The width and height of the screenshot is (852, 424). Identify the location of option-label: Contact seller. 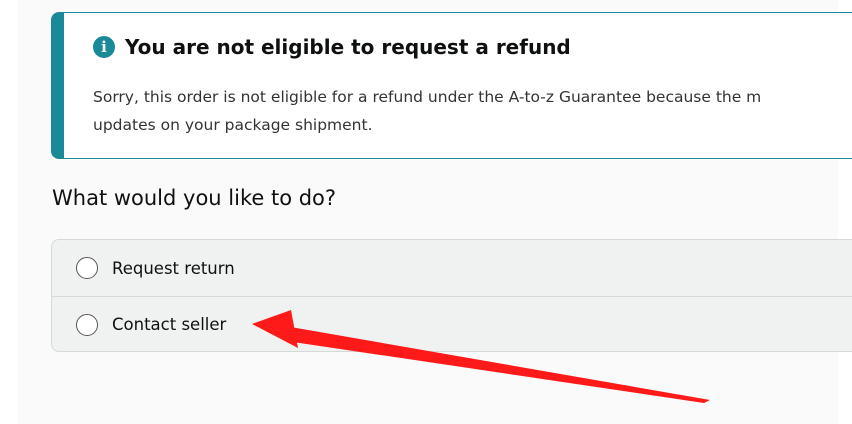
(169, 324).